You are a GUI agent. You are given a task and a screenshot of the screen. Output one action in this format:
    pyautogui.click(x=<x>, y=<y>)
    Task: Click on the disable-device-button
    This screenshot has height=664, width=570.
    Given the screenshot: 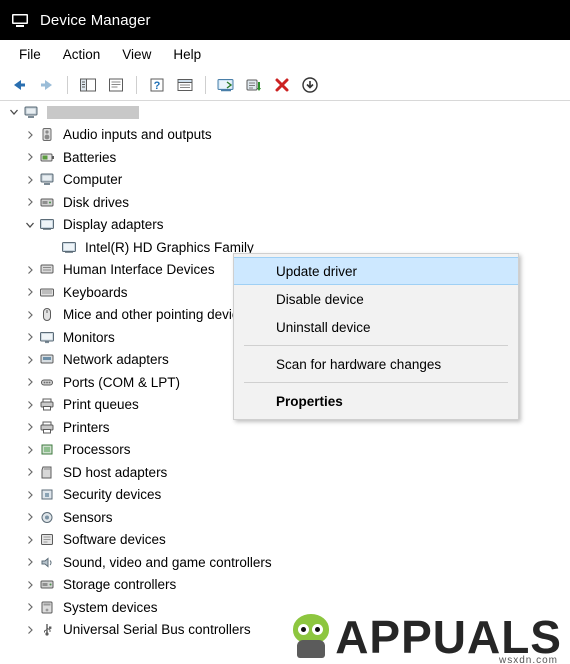 What is the action you would take?
    pyautogui.click(x=310, y=85)
    